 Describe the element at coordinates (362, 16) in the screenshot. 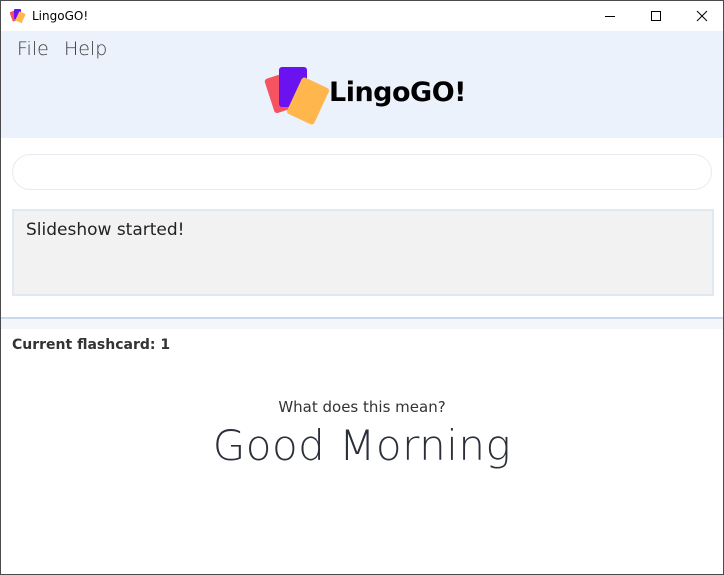

I see `title-bar: LingoGO!` at that location.